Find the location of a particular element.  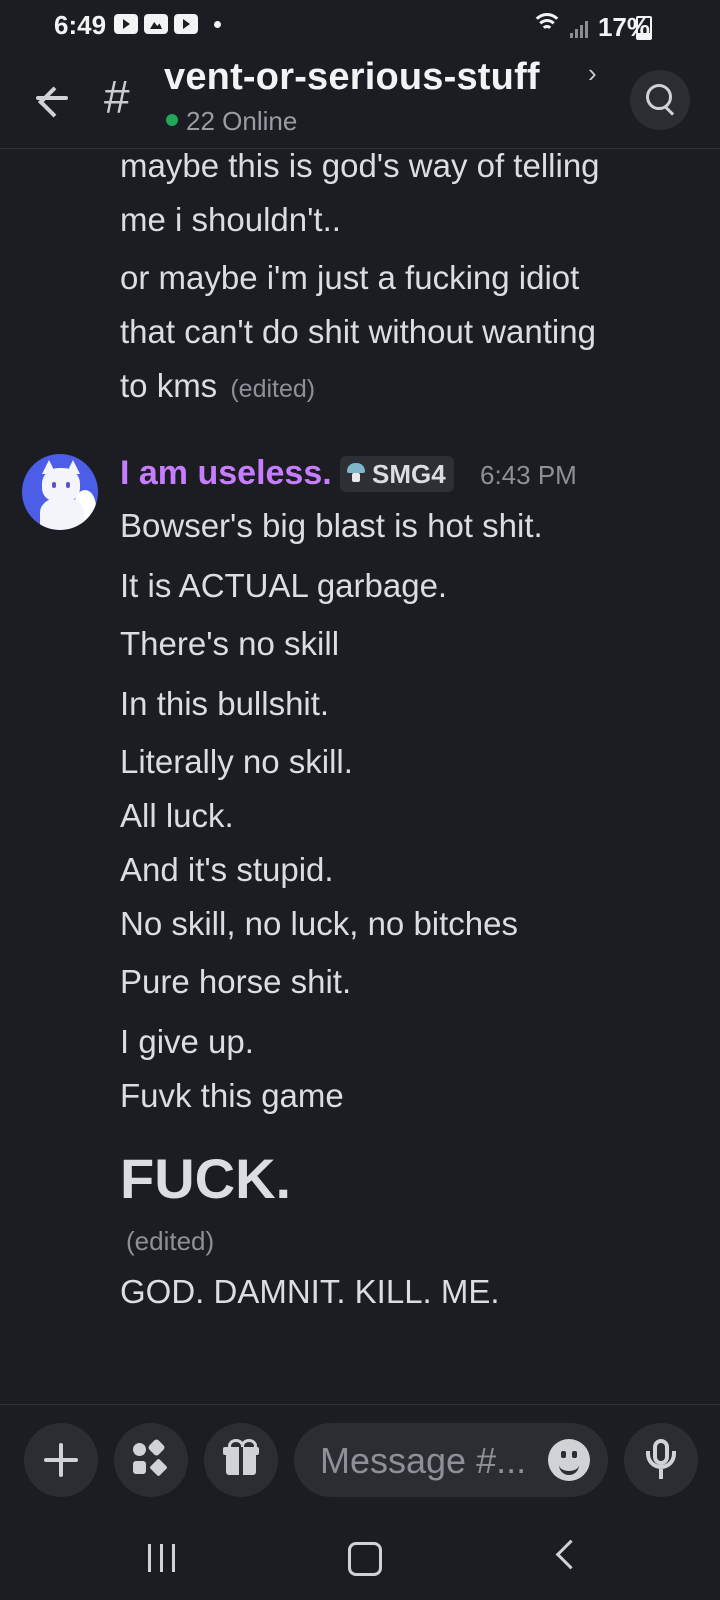

nav-back-button is located at coordinates (570, 1554).